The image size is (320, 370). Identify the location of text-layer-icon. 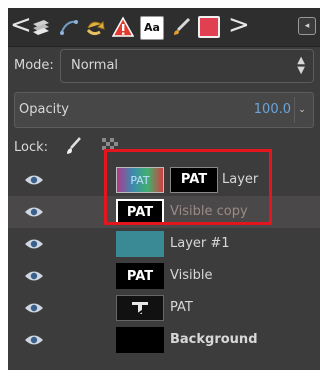
(140, 309).